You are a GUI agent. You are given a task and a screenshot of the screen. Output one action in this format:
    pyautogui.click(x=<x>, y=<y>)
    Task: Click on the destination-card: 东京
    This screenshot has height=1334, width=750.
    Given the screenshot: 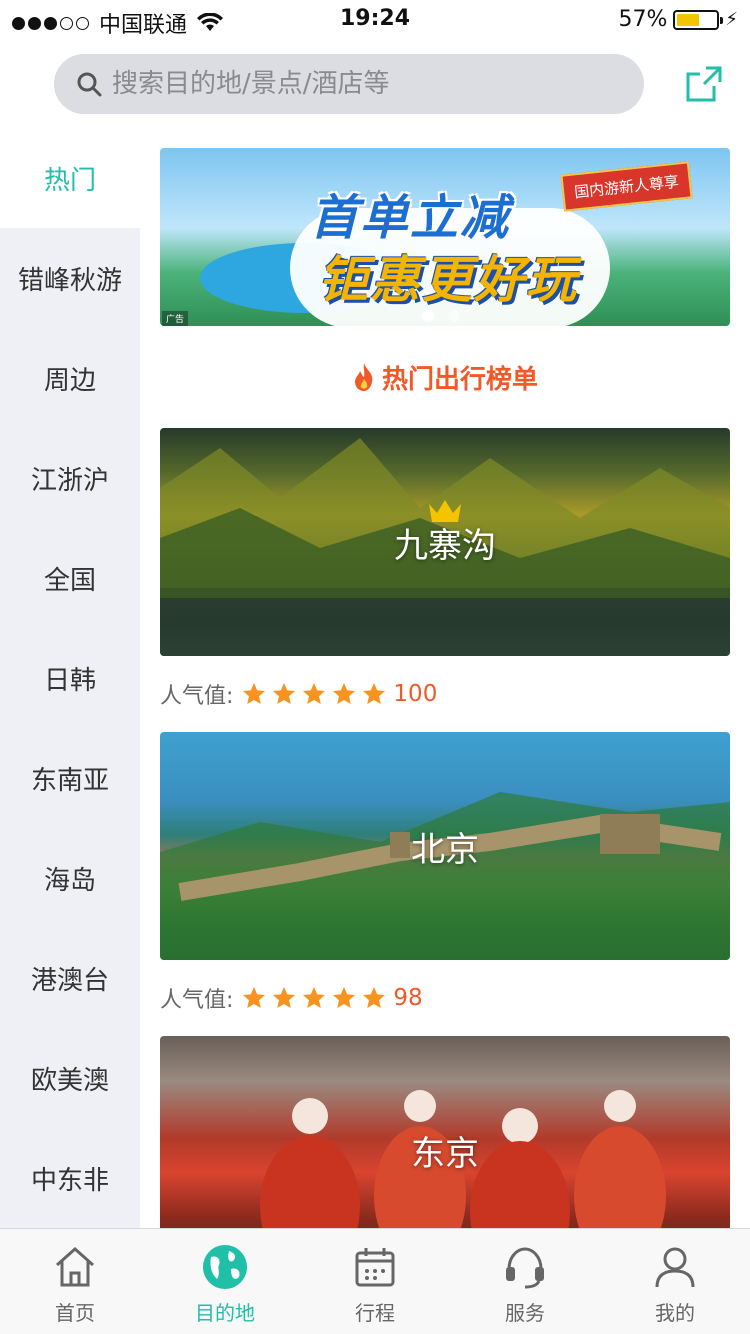 What is the action you would take?
    pyautogui.click(x=445, y=1132)
    